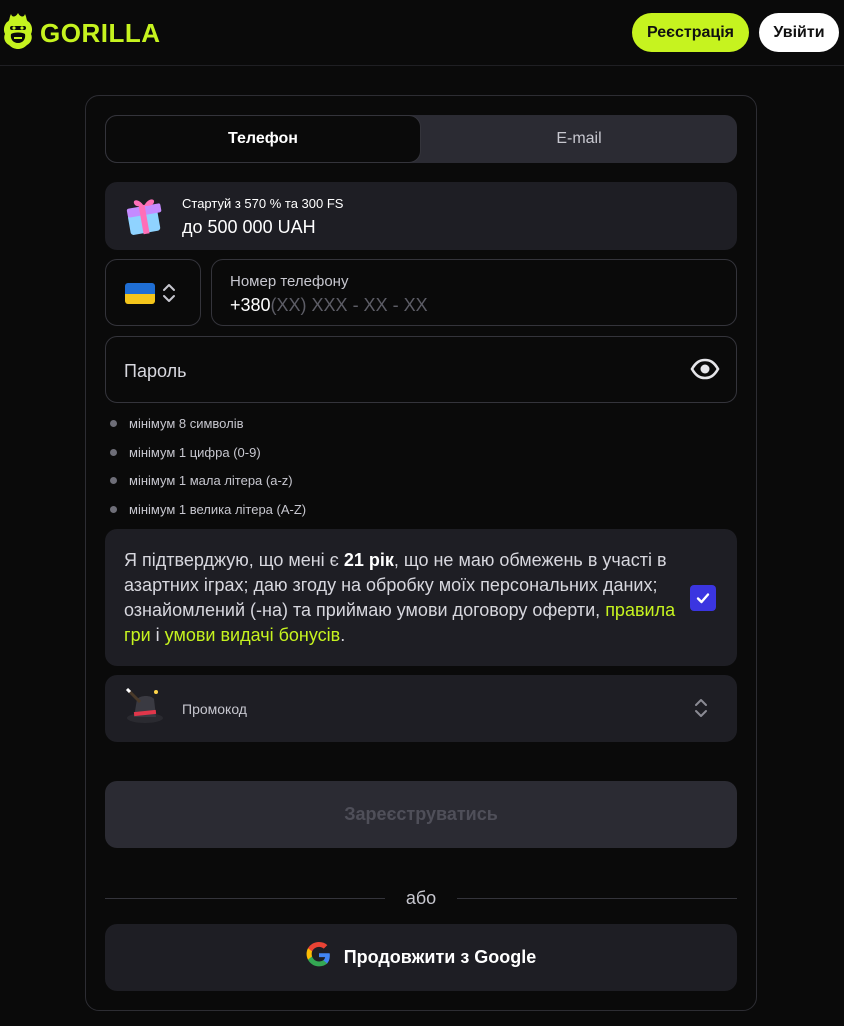  What do you see at coordinates (140, 293) in the screenshot?
I see `ukraine-flag-icon` at bounding box center [140, 293].